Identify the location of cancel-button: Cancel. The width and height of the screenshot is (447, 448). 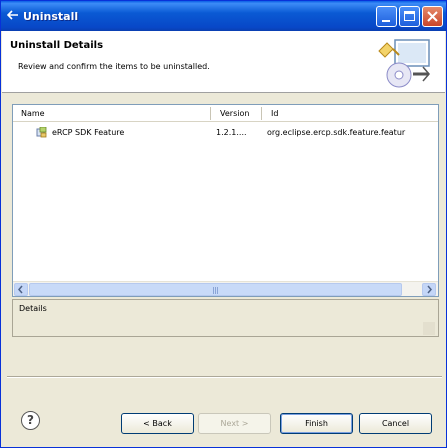
(395, 423).